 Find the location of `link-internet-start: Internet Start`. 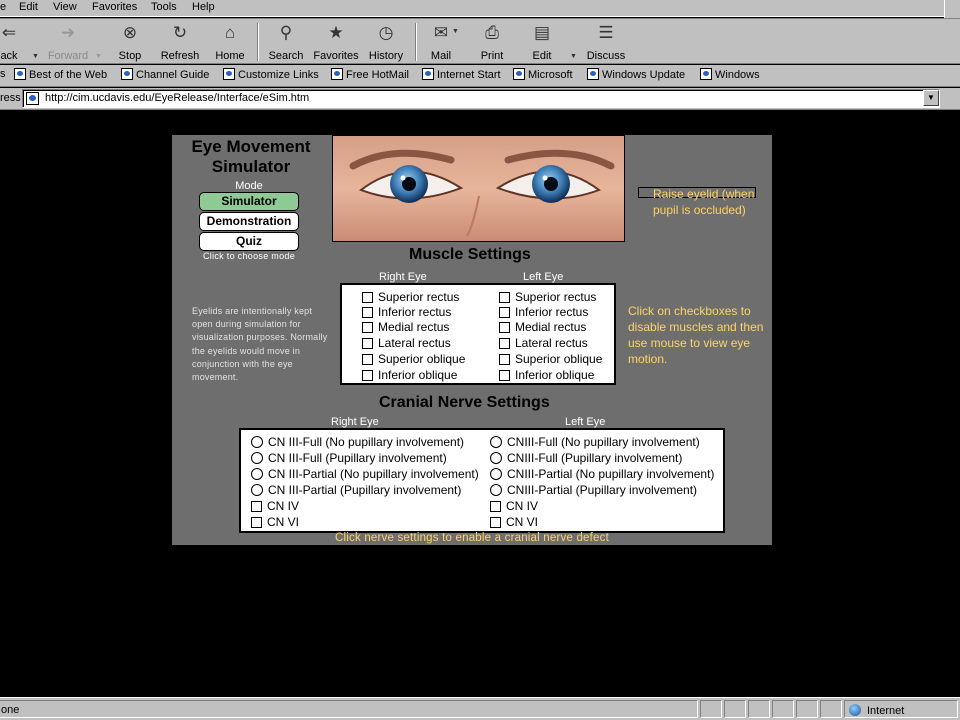

link-internet-start: Internet Start is located at coordinates (461, 74).